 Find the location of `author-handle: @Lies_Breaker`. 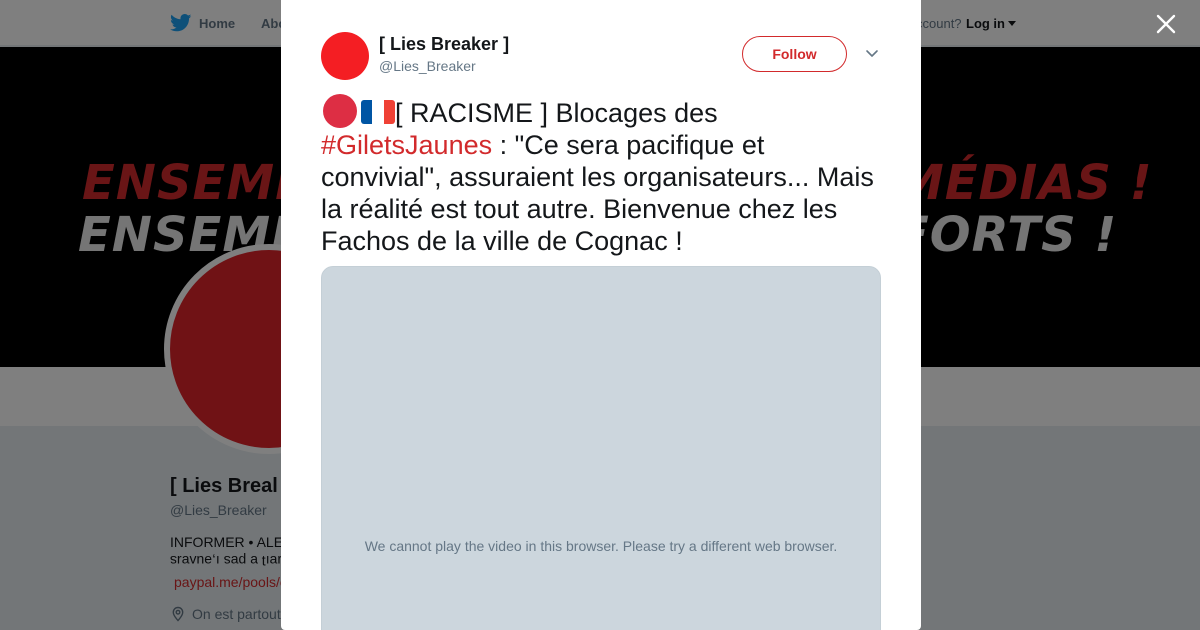

author-handle: @Lies_Breaker is located at coordinates (427, 66).